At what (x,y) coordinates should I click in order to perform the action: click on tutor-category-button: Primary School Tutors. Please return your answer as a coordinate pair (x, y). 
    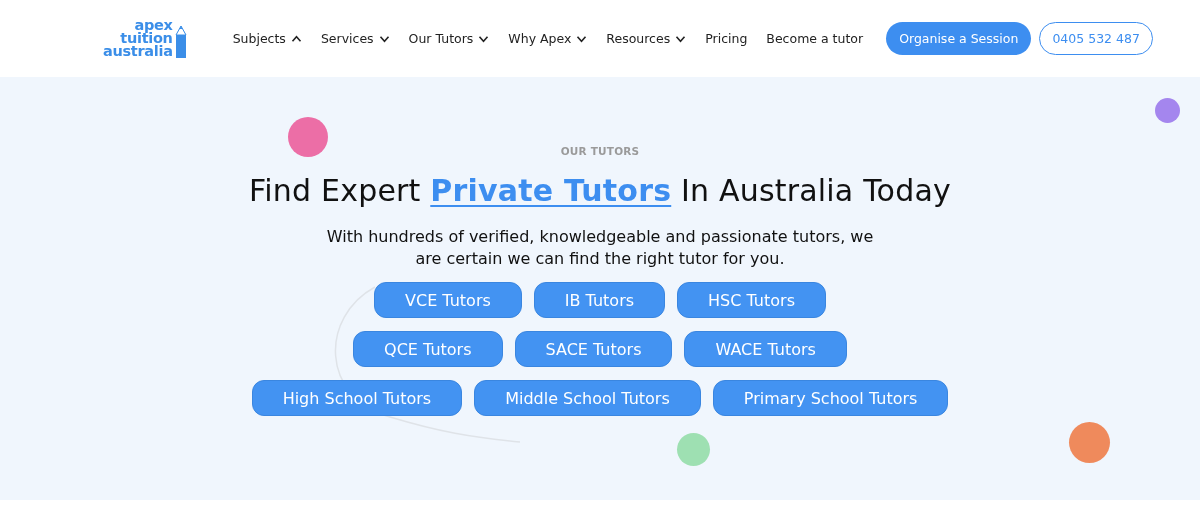
    Looking at the image, I should click on (830, 398).